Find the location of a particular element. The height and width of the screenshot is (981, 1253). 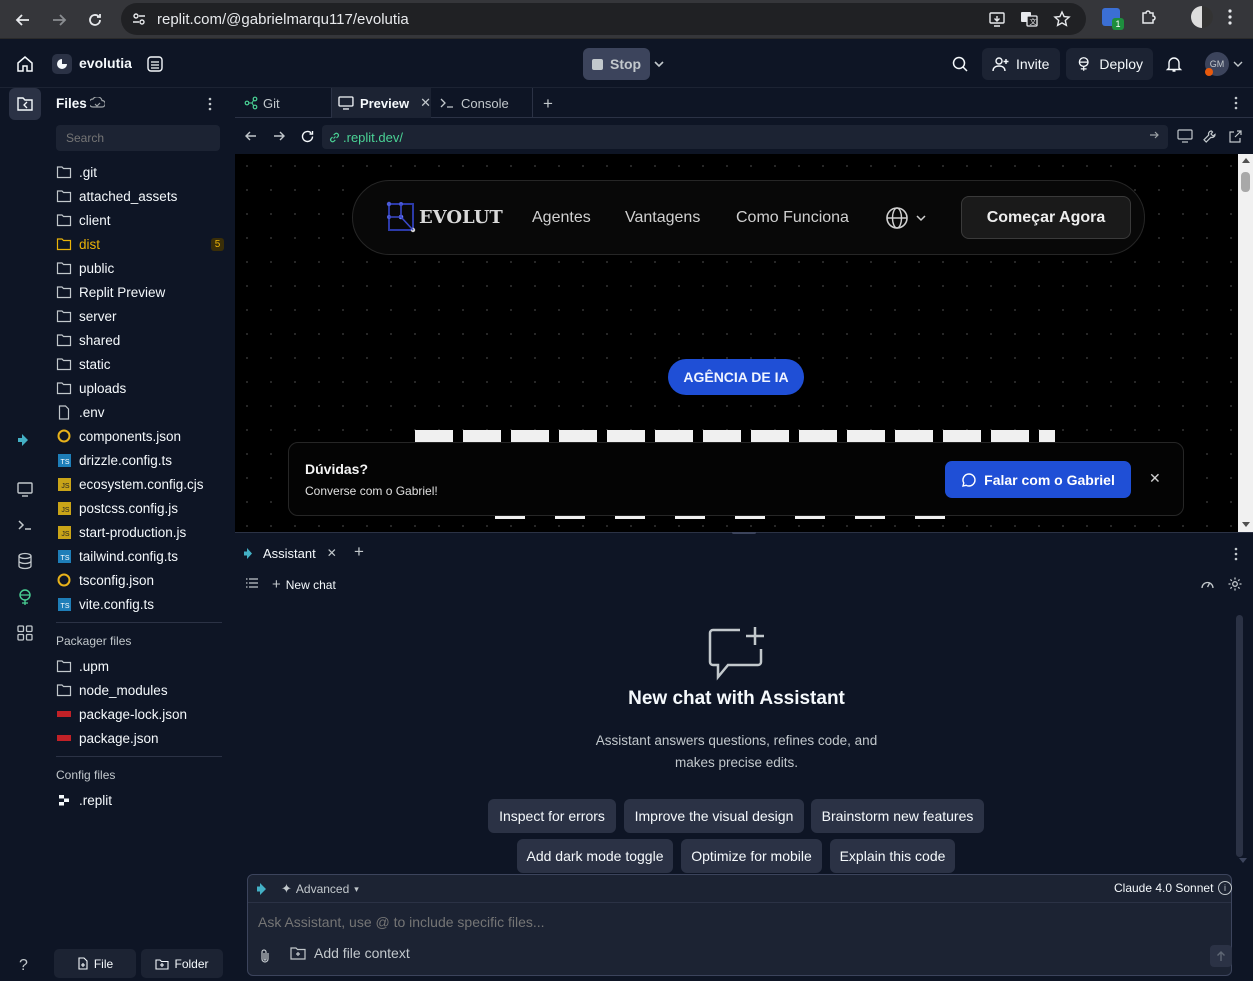

preview-forward-icon is located at coordinates (279, 136).